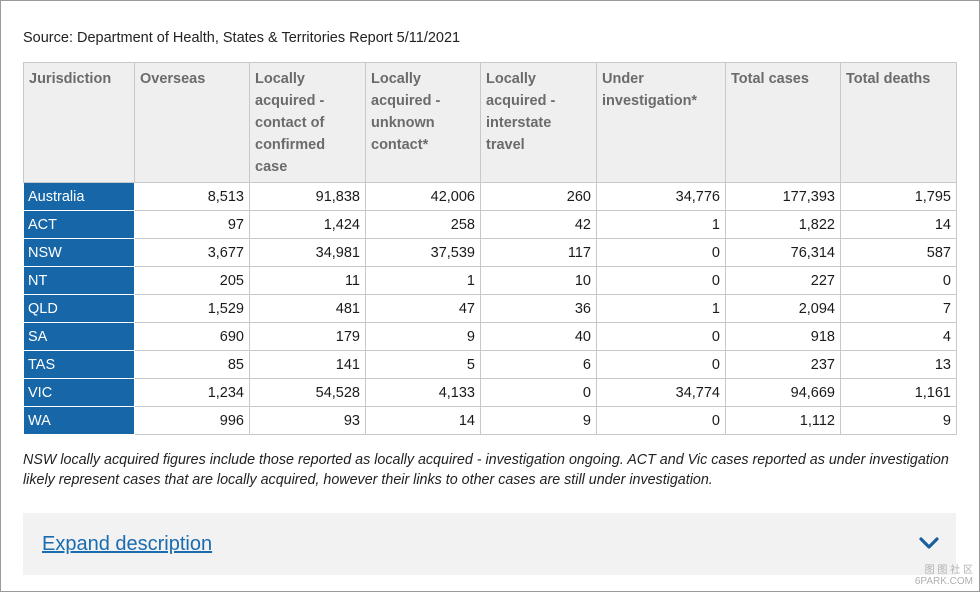 This screenshot has height=592, width=980. I want to click on table-cell: 34,981, so click(307, 252).